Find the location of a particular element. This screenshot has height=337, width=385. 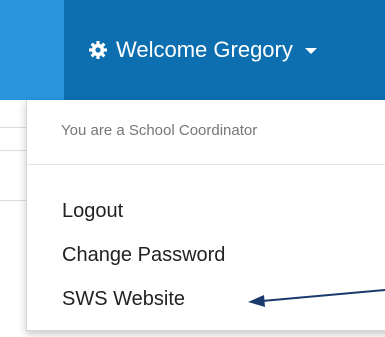

navbar-left-block is located at coordinates (32, 50).